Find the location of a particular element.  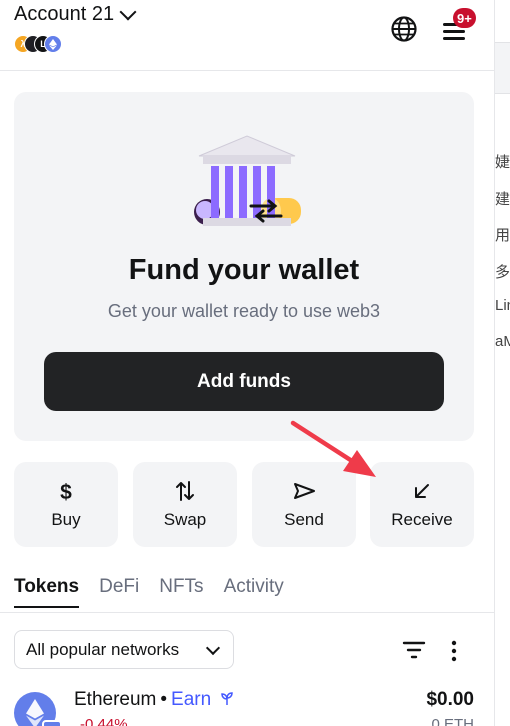

background-text: 多 is located at coordinates (502, 272).